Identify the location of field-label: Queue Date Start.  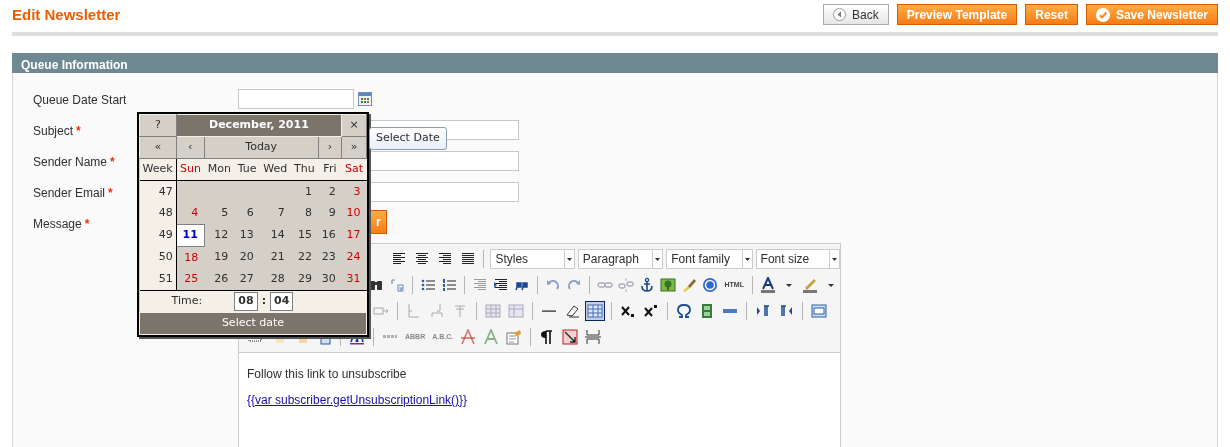
(80, 100).